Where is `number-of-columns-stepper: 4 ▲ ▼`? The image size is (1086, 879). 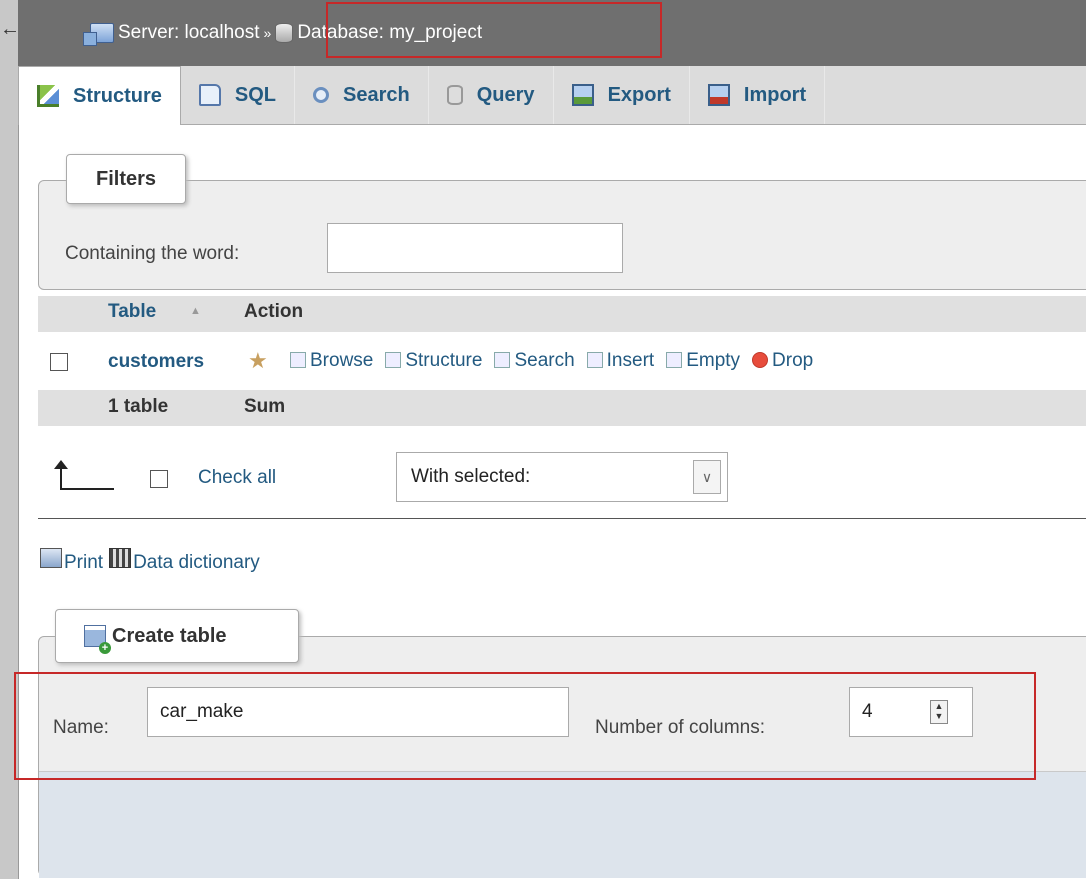
number-of-columns-stepper: 4 ▲ ▼ is located at coordinates (911, 712).